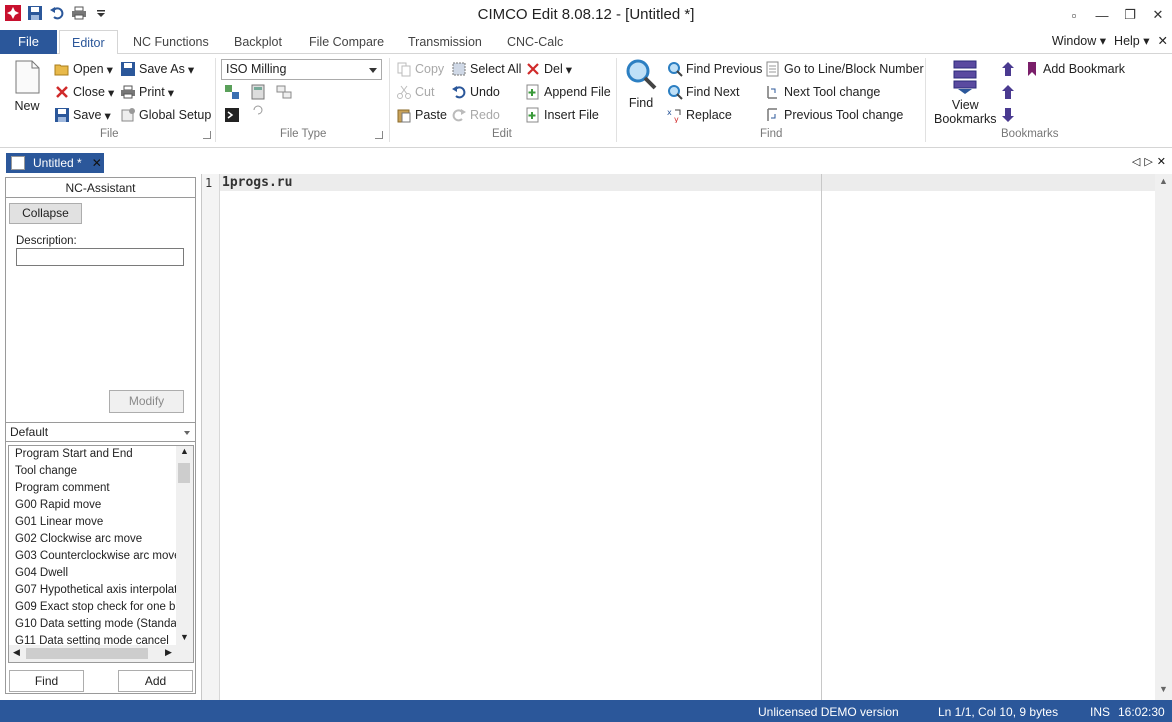  I want to click on undo-button: Undo, so click(475, 92).